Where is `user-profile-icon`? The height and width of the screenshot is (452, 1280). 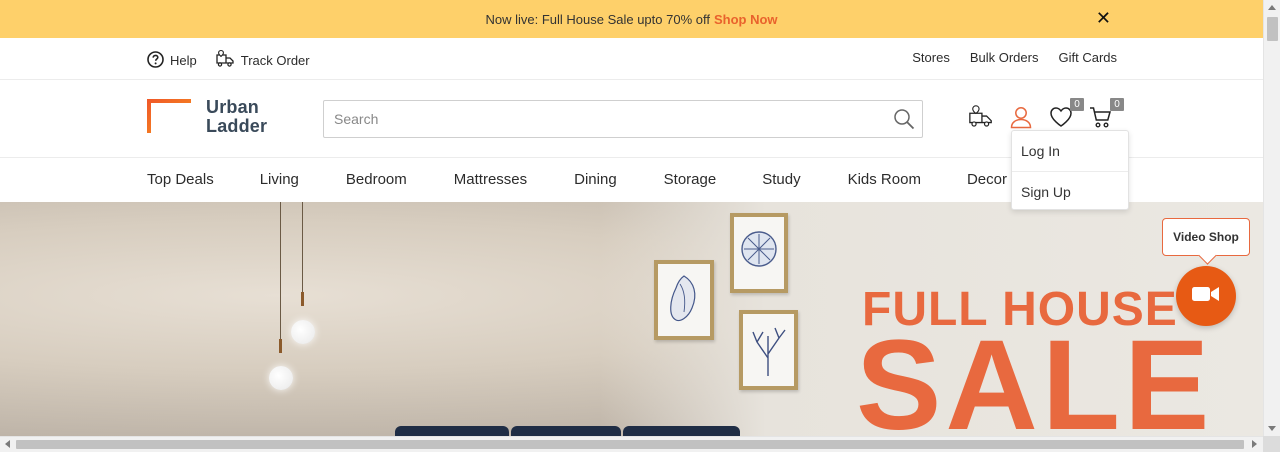
user-profile-icon is located at coordinates (1021, 117).